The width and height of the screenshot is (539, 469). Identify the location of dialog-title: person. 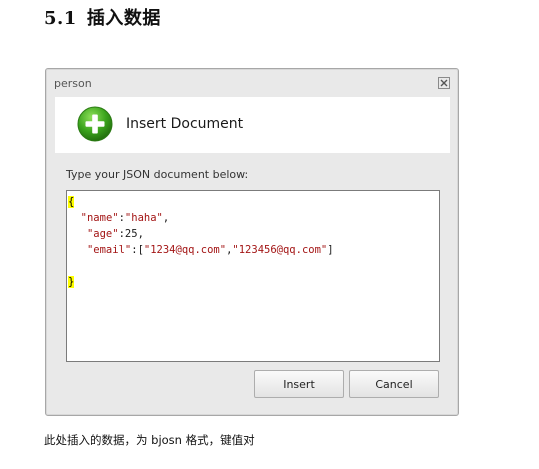
(73, 83).